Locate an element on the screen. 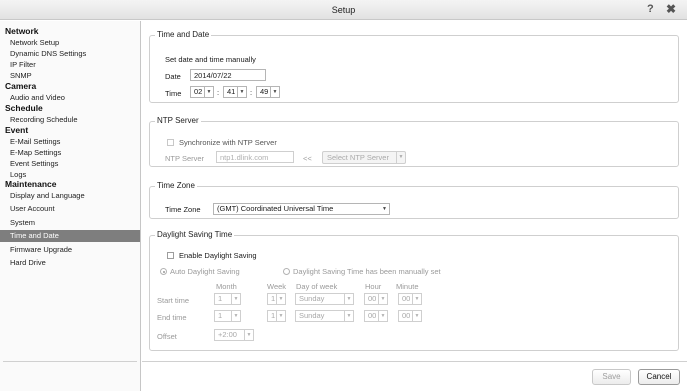 This screenshot has height=391, width=687. end-day-select: Sunday ▼ is located at coordinates (324, 316).